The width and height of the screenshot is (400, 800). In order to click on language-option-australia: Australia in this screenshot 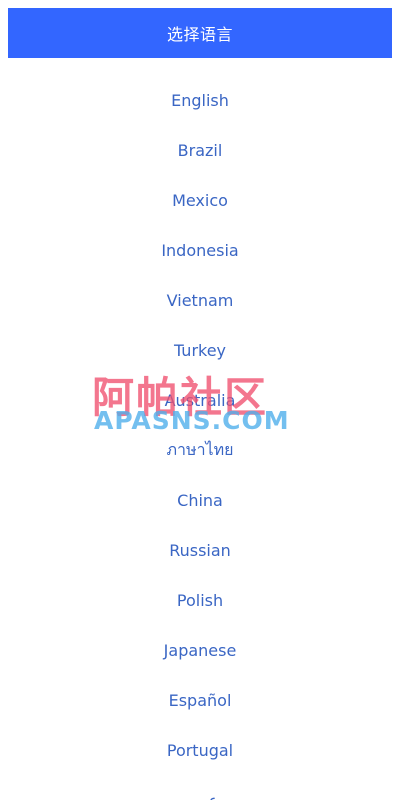, I will do `click(200, 400)`.